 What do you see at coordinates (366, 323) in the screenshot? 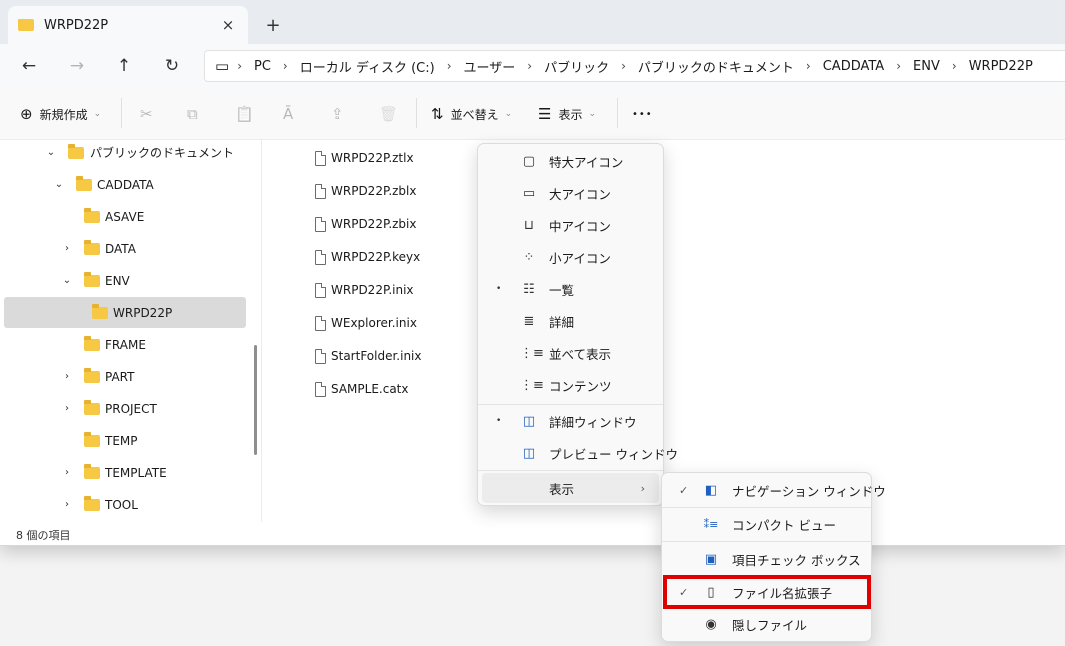
I see `file-item: WExplorer.inix` at bounding box center [366, 323].